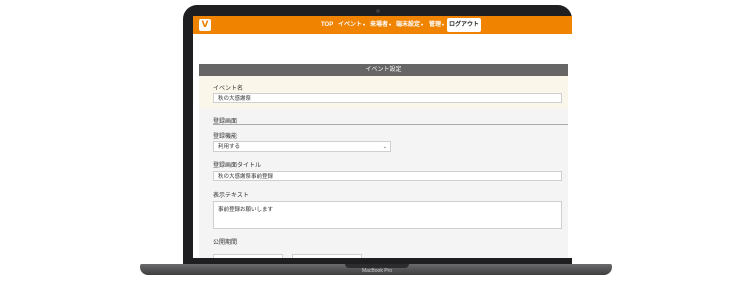 The height and width of the screenshot is (281, 750). What do you see at coordinates (225, 137) in the screenshot?
I see `reg-feature-label: 登録機能` at bounding box center [225, 137].